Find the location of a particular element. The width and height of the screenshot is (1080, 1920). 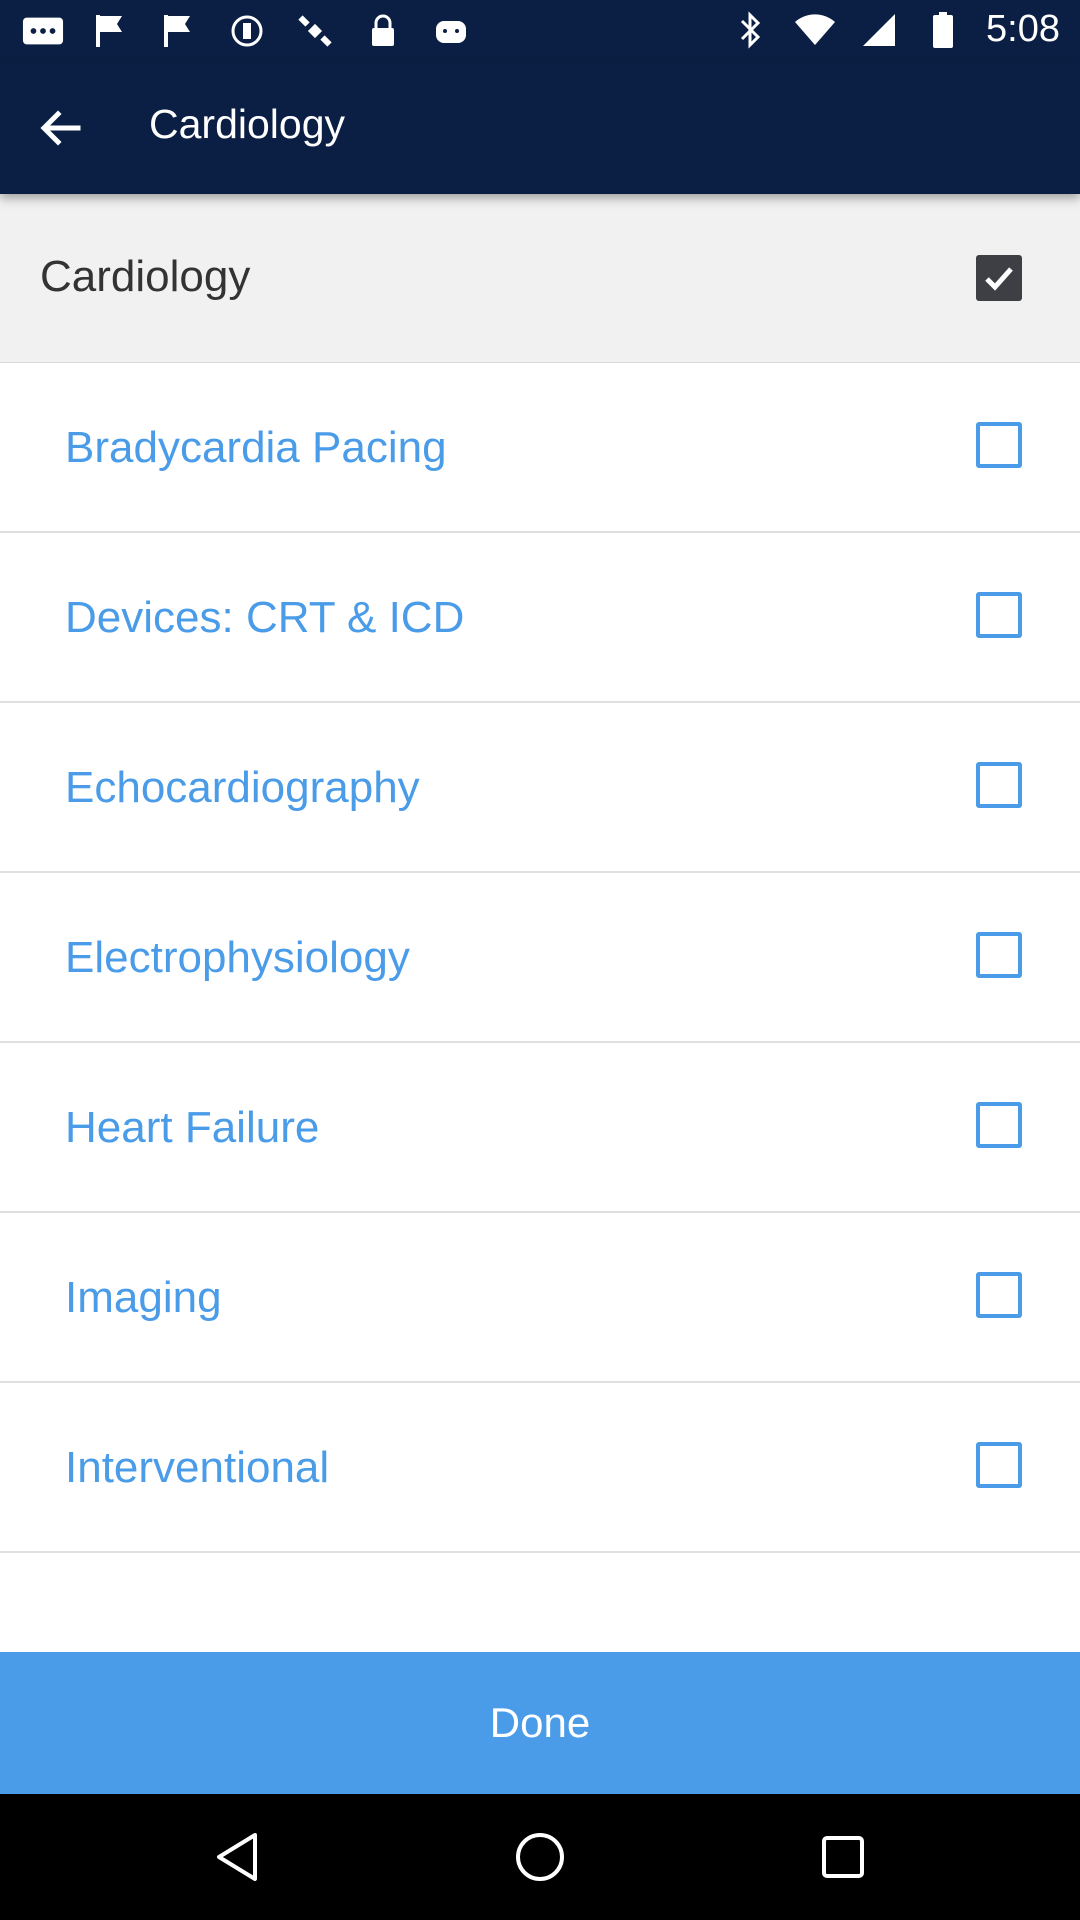

wifi-icon is located at coordinates (815, 30).